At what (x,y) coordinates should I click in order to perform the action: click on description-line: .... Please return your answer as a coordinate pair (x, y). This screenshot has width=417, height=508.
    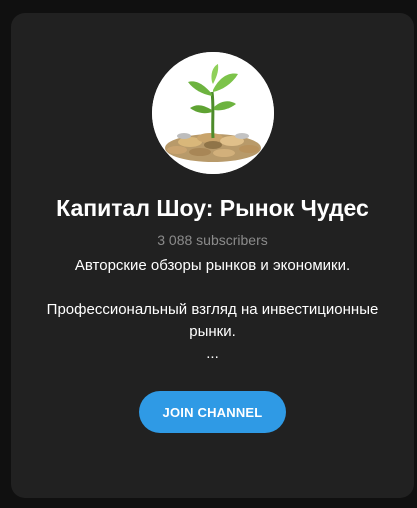
    Looking at the image, I should click on (212, 353).